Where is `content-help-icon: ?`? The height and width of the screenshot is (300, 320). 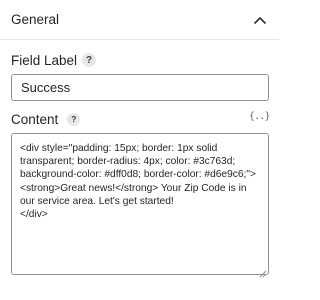
content-help-icon: ? is located at coordinates (74, 119).